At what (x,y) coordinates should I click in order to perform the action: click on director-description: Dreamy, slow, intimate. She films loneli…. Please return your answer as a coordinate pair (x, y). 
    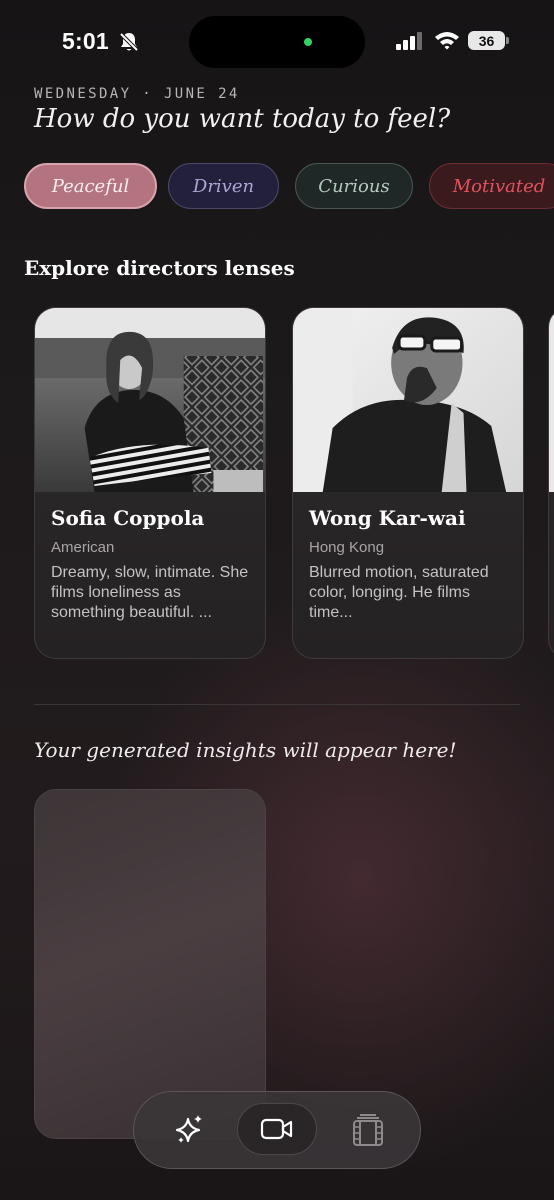
    Looking at the image, I should click on (150, 592).